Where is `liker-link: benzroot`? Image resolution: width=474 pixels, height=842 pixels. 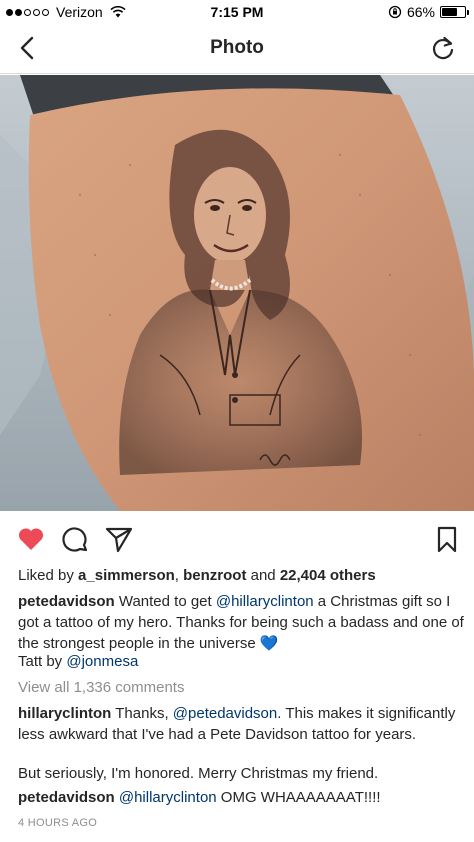
liker-link: benzroot is located at coordinates (214, 575).